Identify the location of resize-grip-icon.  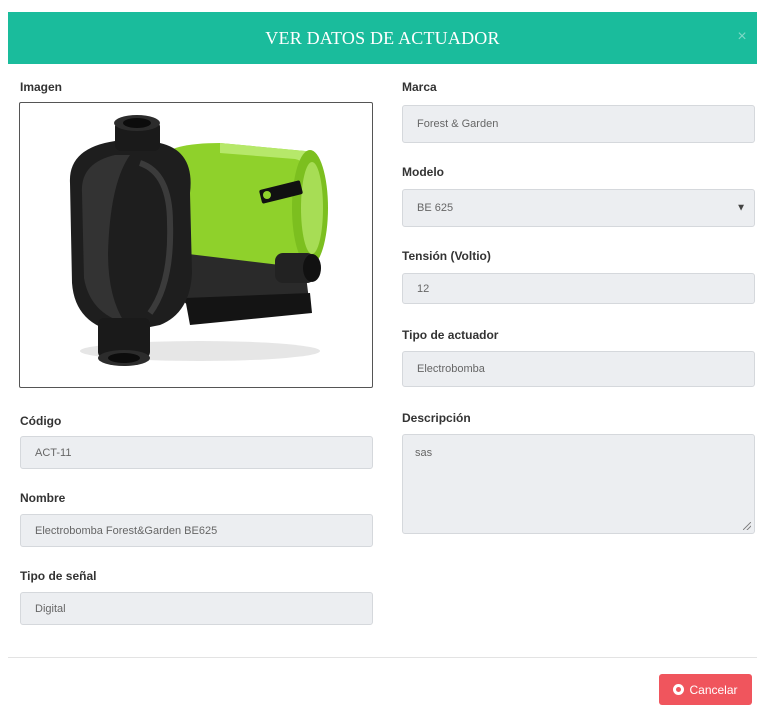
(747, 526).